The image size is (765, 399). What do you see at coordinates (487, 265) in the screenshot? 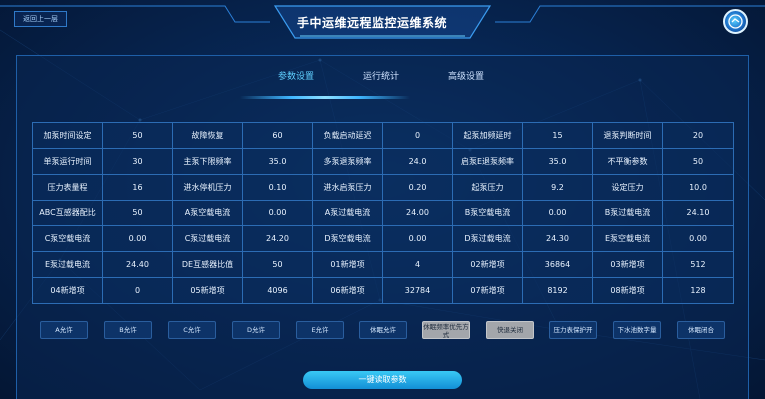
I see `param-label: 02新增项` at bounding box center [487, 265].